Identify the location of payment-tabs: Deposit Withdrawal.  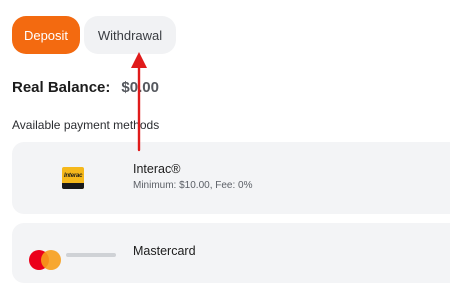
(94, 35).